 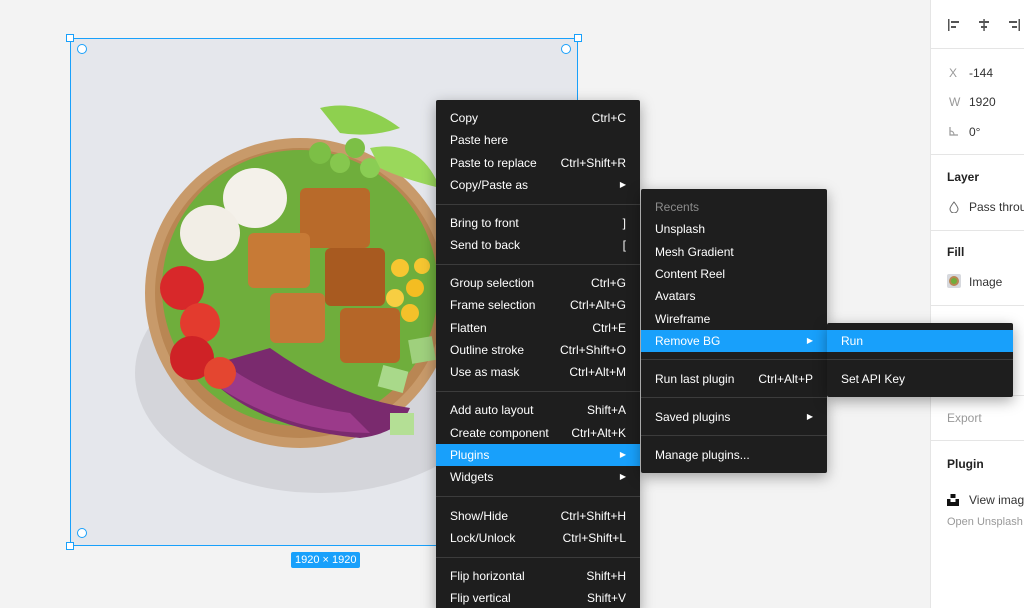 What do you see at coordinates (734, 379) in the screenshot?
I see `menu-item-run-last-plugin: Run last plugin Ctrl+Alt+P` at bounding box center [734, 379].